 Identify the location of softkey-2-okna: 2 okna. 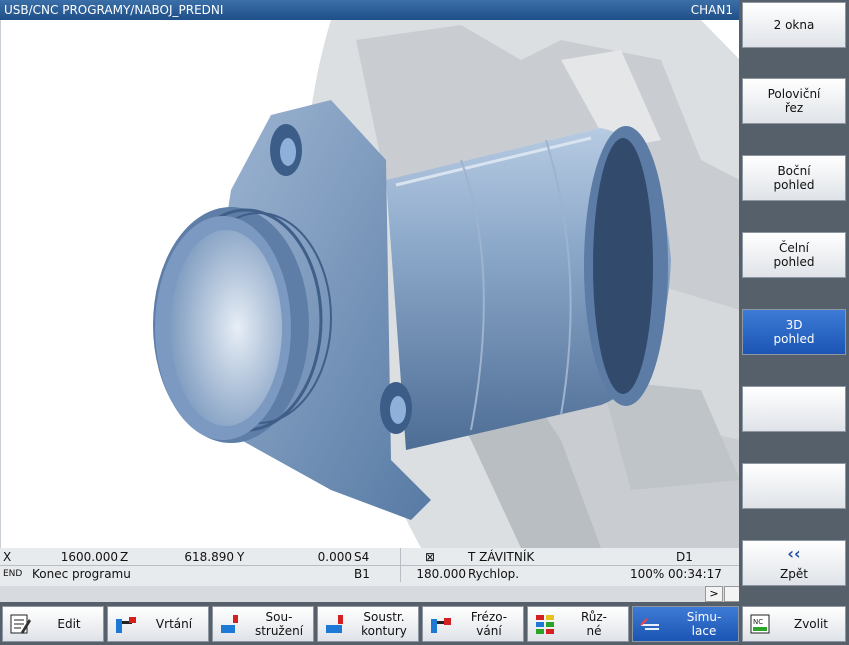
(794, 25).